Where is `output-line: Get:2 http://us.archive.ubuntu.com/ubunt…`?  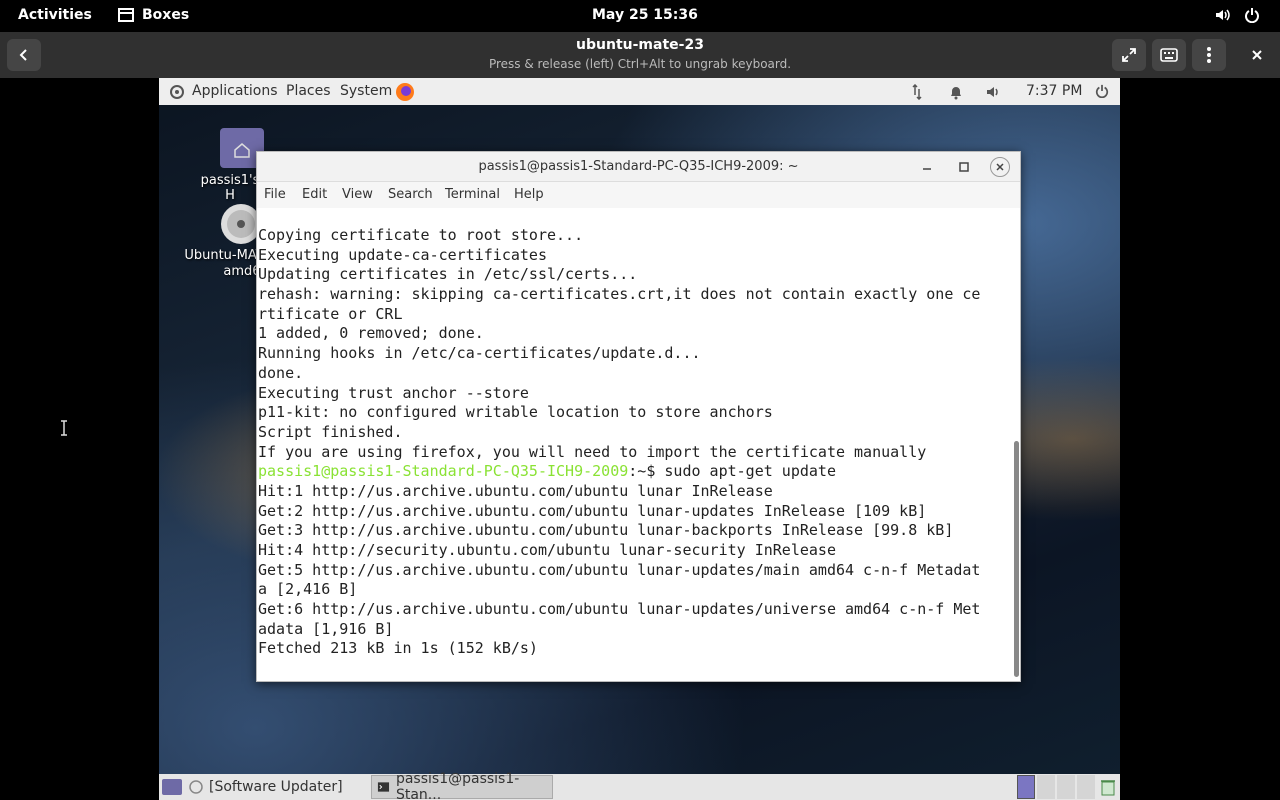 output-line: Get:2 http://us.archive.ubuntu.com/ubunt… is located at coordinates (592, 510).